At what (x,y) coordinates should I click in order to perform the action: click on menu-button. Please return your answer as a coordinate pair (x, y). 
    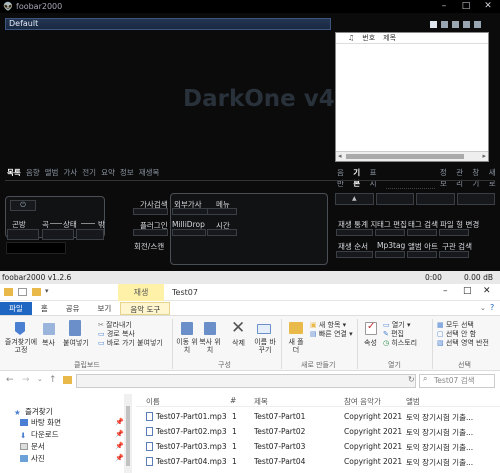
    Looking at the image, I should click on (222, 211).